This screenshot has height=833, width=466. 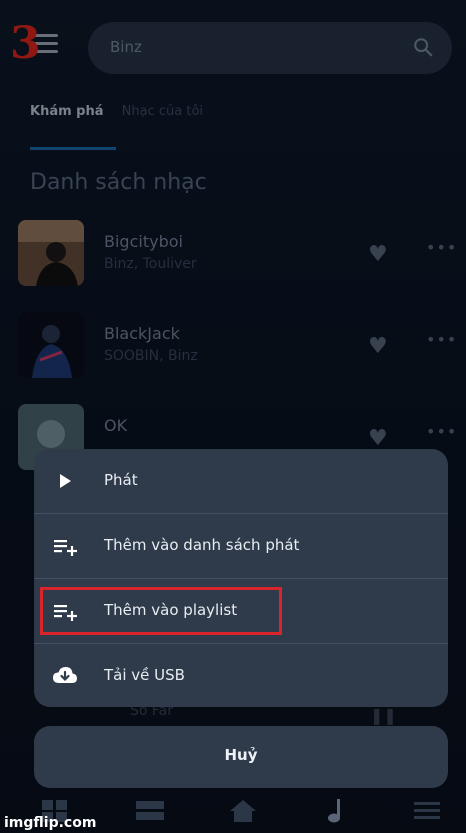 What do you see at coordinates (144, 675) in the screenshot?
I see `action-label: Tải về USB` at bounding box center [144, 675].